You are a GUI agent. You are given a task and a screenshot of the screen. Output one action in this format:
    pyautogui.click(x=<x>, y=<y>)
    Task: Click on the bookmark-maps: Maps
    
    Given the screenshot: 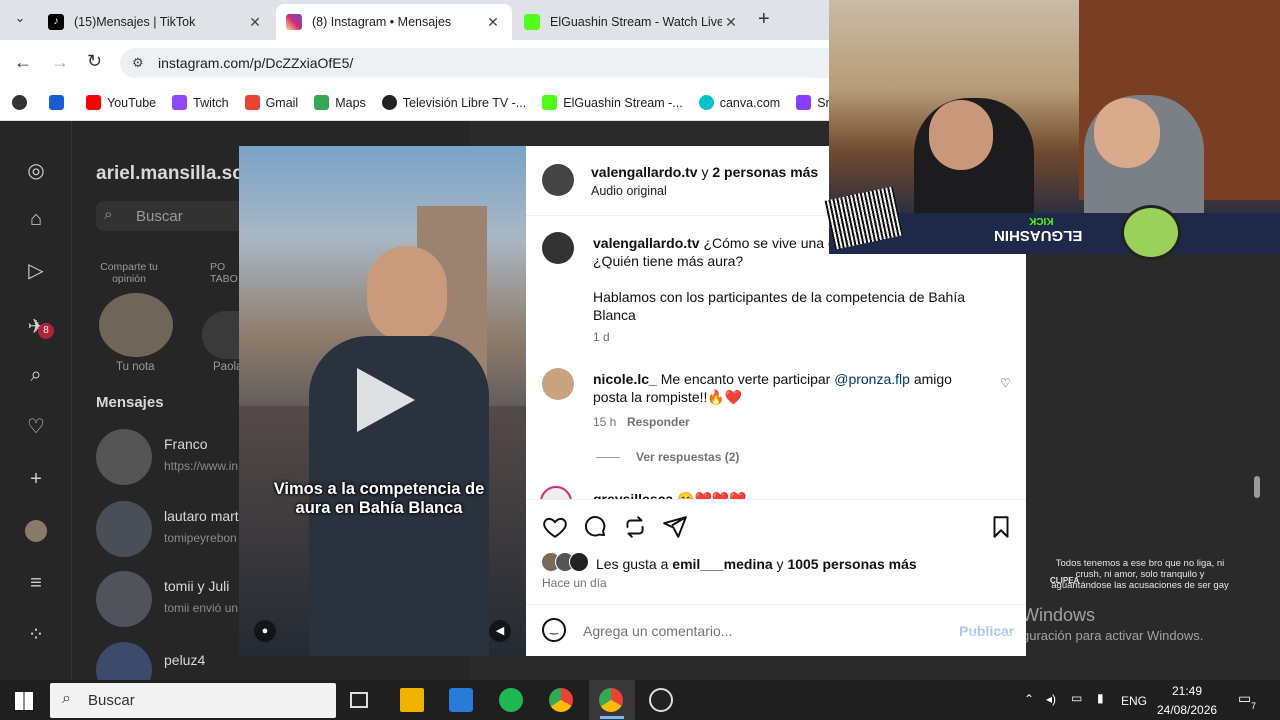 What is the action you would take?
    pyautogui.click(x=340, y=102)
    